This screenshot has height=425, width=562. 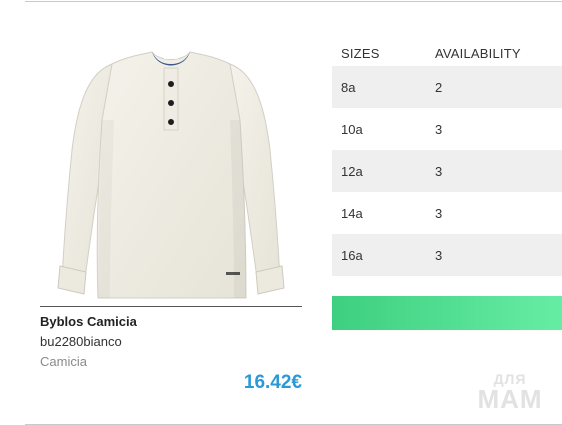 I want to click on product-code: bu2280bianco, so click(x=81, y=341).